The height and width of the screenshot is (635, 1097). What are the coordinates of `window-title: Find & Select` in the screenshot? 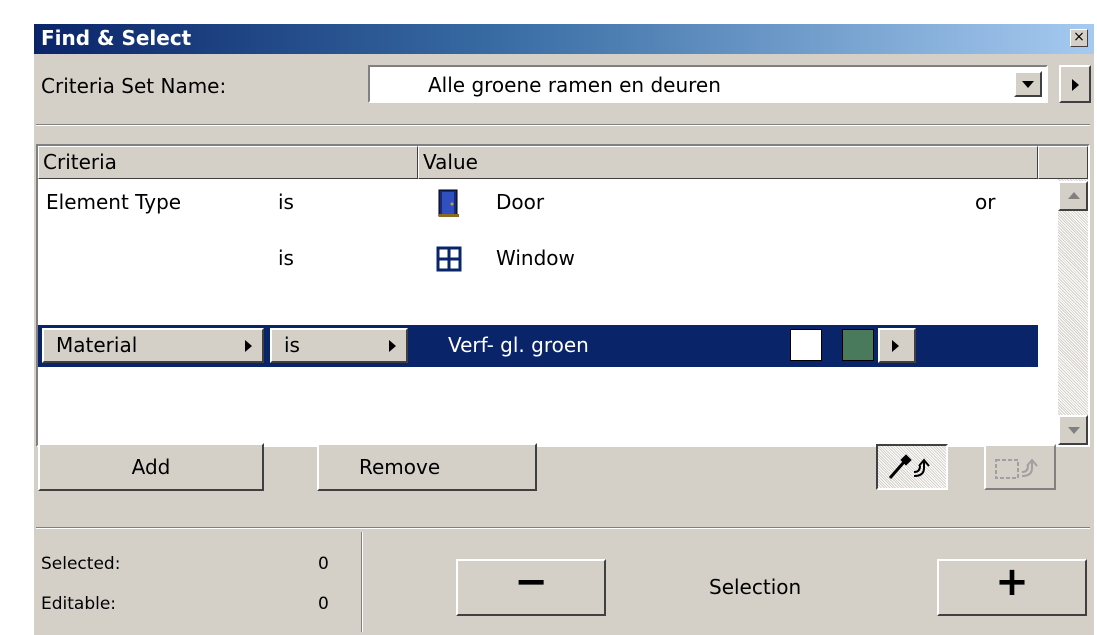 It's located at (116, 38).